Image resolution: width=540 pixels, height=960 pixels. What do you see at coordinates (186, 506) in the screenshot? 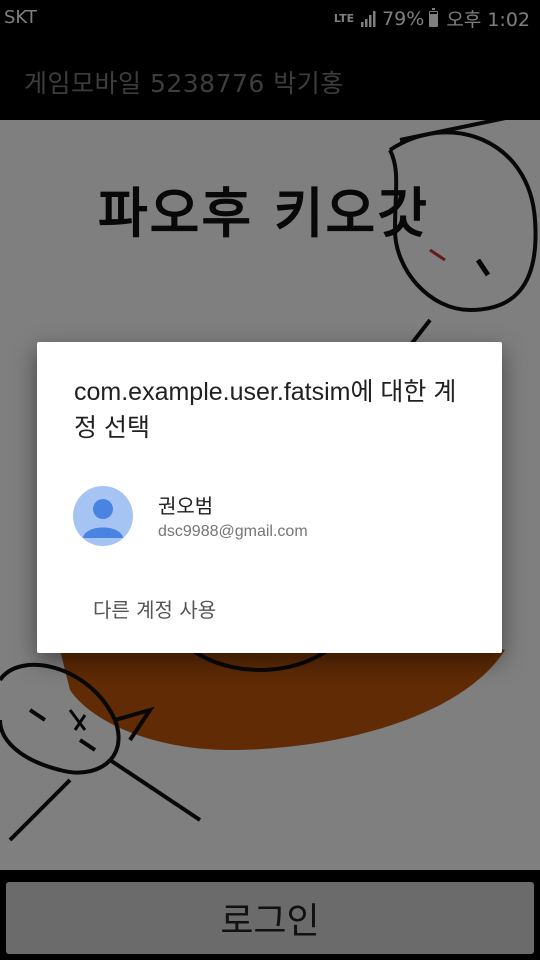
I see `account-name: 권오범` at bounding box center [186, 506].